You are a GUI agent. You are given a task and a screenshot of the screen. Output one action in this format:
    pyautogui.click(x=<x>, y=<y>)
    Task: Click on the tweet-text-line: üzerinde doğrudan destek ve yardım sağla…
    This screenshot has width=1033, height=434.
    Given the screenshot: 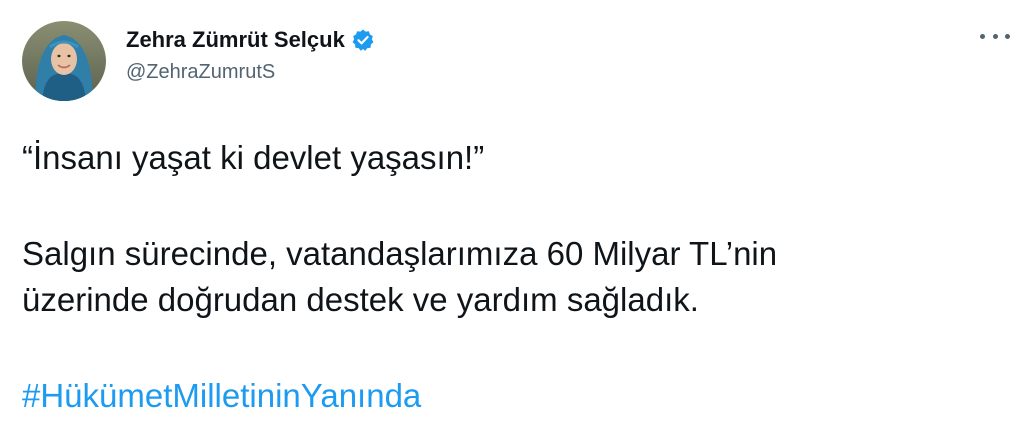 What is the action you would take?
    pyautogui.click(x=360, y=299)
    